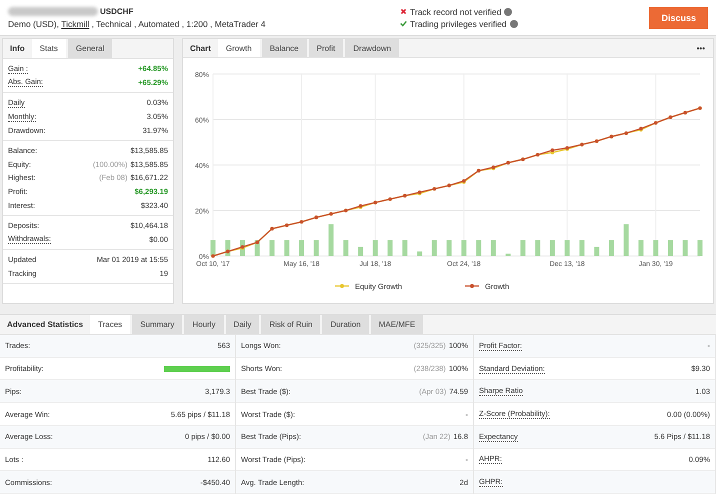 This screenshot has height=494, width=716. What do you see at coordinates (197, 369) in the screenshot?
I see `profitability-bar` at bounding box center [197, 369].